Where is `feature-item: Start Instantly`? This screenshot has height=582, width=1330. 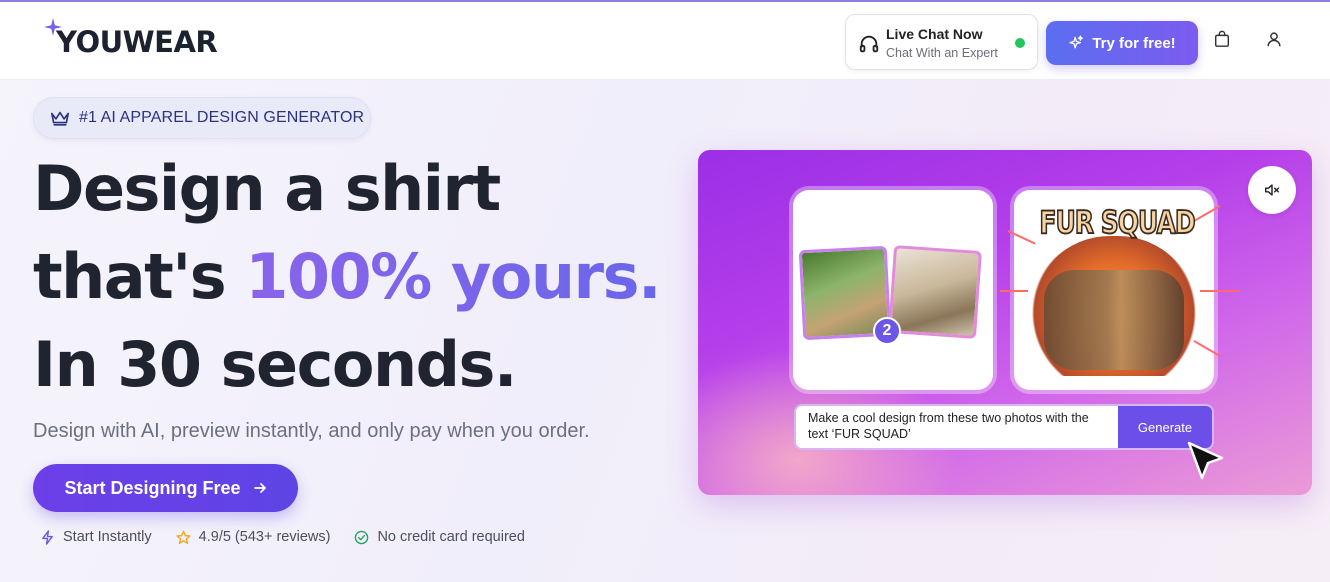
feature-item: Start Instantly is located at coordinates (96, 537).